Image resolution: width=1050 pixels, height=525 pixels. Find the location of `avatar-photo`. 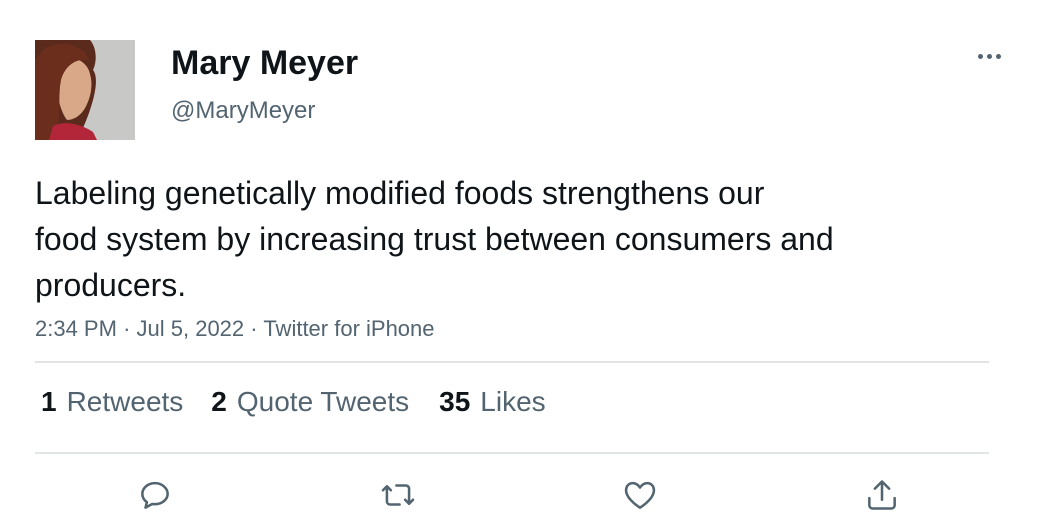

avatar-photo is located at coordinates (85, 90).